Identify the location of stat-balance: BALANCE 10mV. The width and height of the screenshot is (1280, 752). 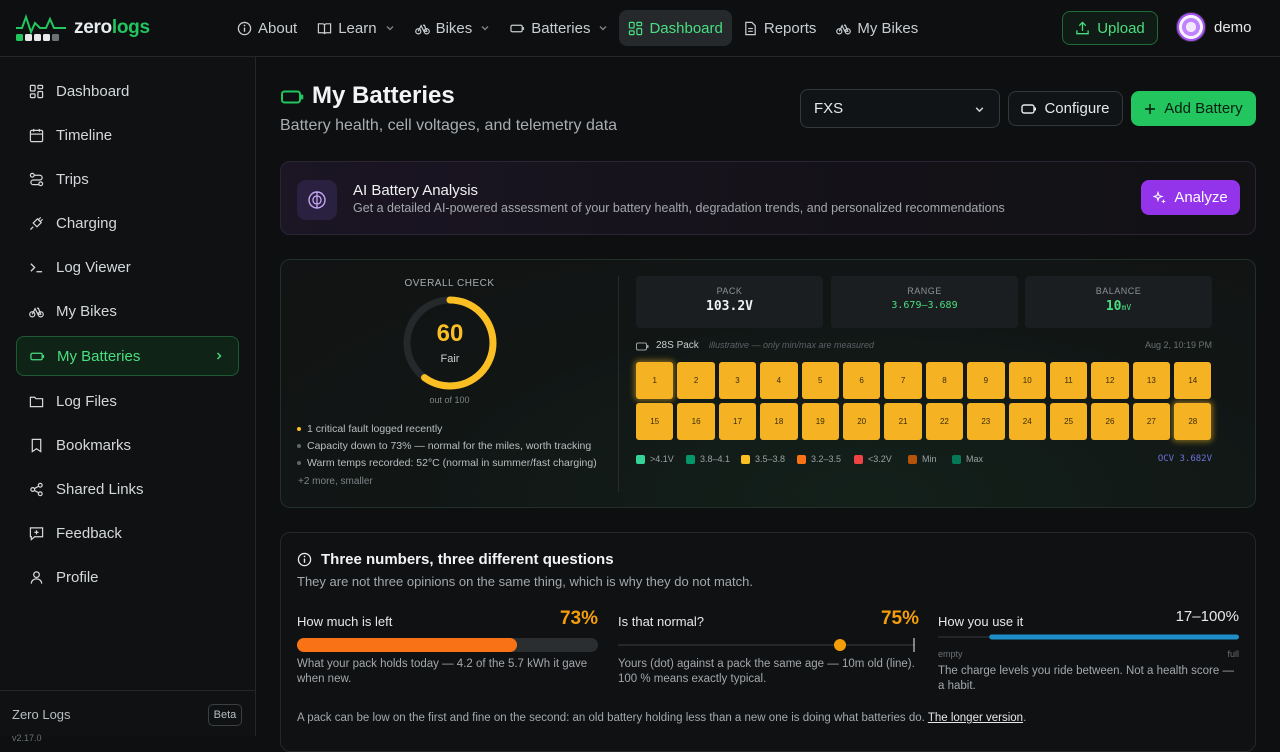
(1118, 302).